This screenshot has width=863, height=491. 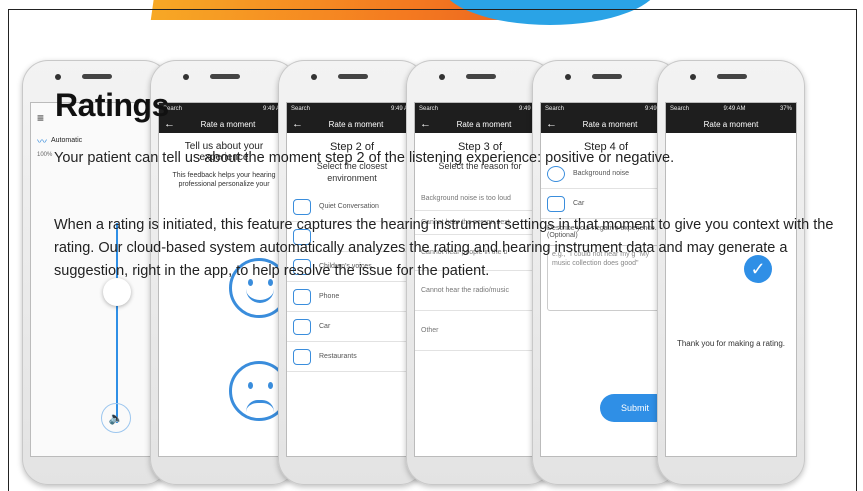 What do you see at coordinates (785, 109) in the screenshot?
I see `status-battery: 37%` at bounding box center [785, 109].